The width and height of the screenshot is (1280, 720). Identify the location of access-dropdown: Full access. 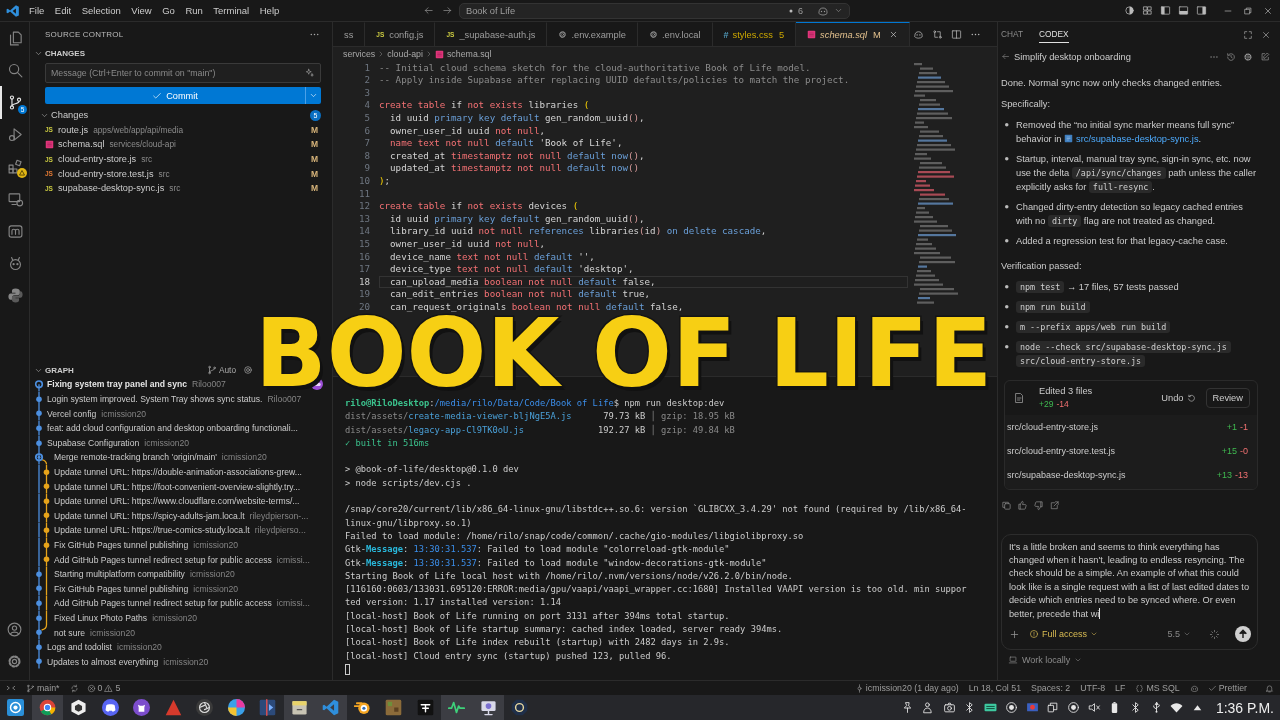
(1063, 634).